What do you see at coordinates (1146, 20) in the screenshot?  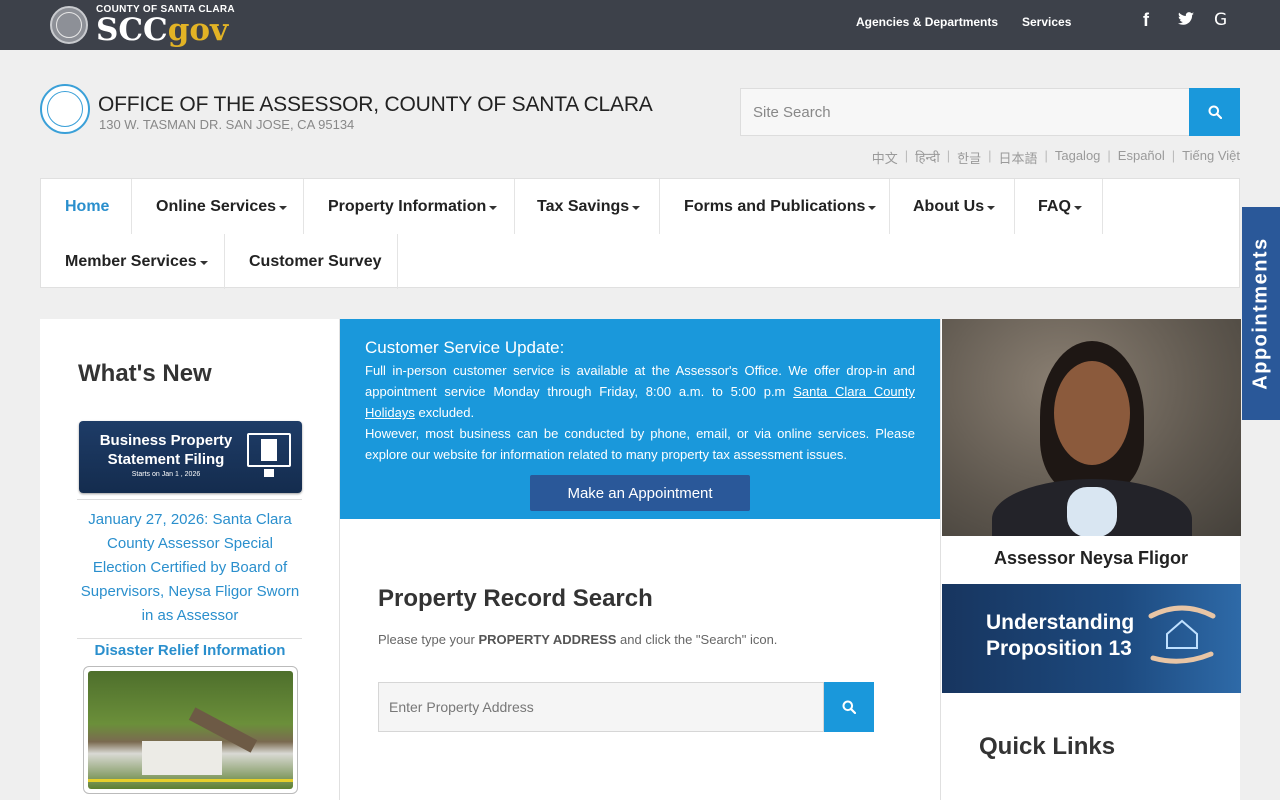 I see `facebook-icon: f` at bounding box center [1146, 20].